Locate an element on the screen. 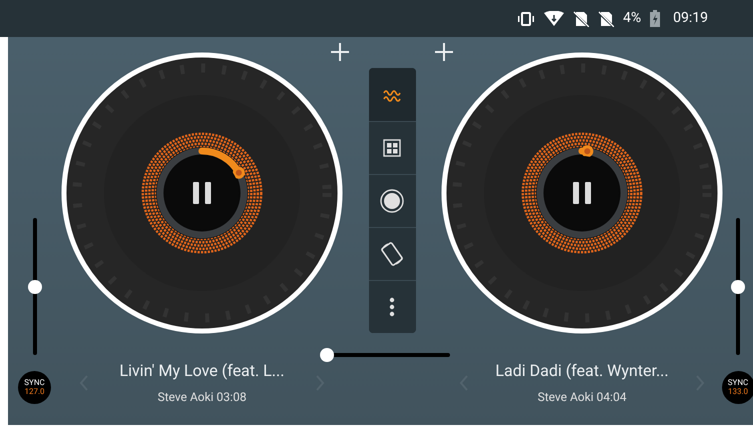  toolbar-button is located at coordinates (392, 94).